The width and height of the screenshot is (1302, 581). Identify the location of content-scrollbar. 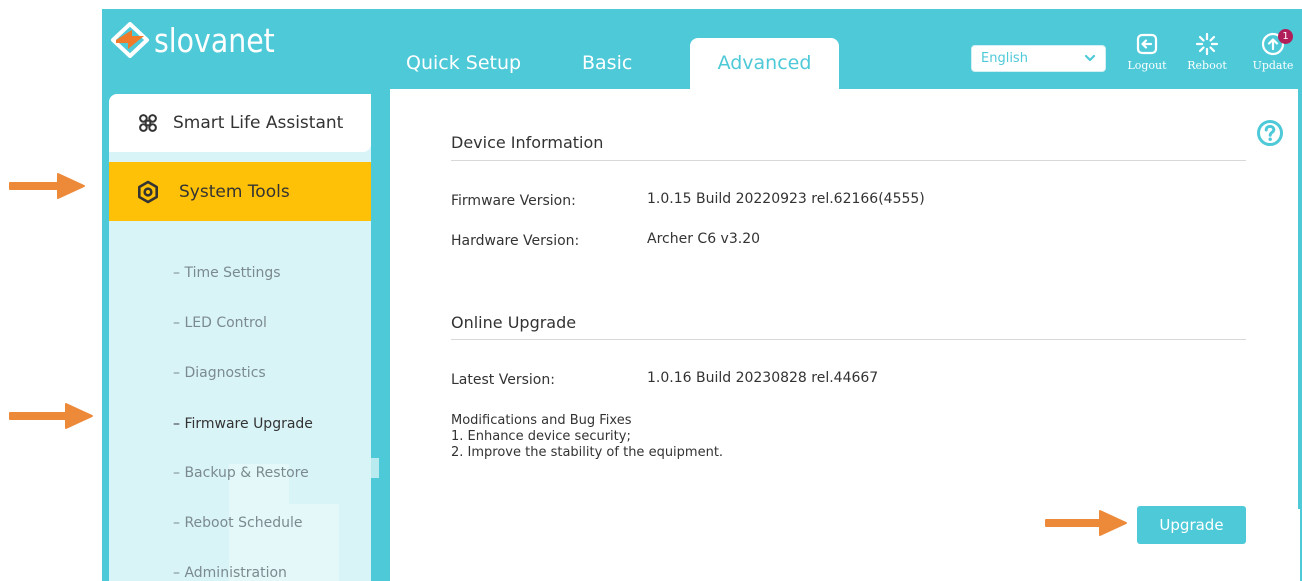
(1300, 299).